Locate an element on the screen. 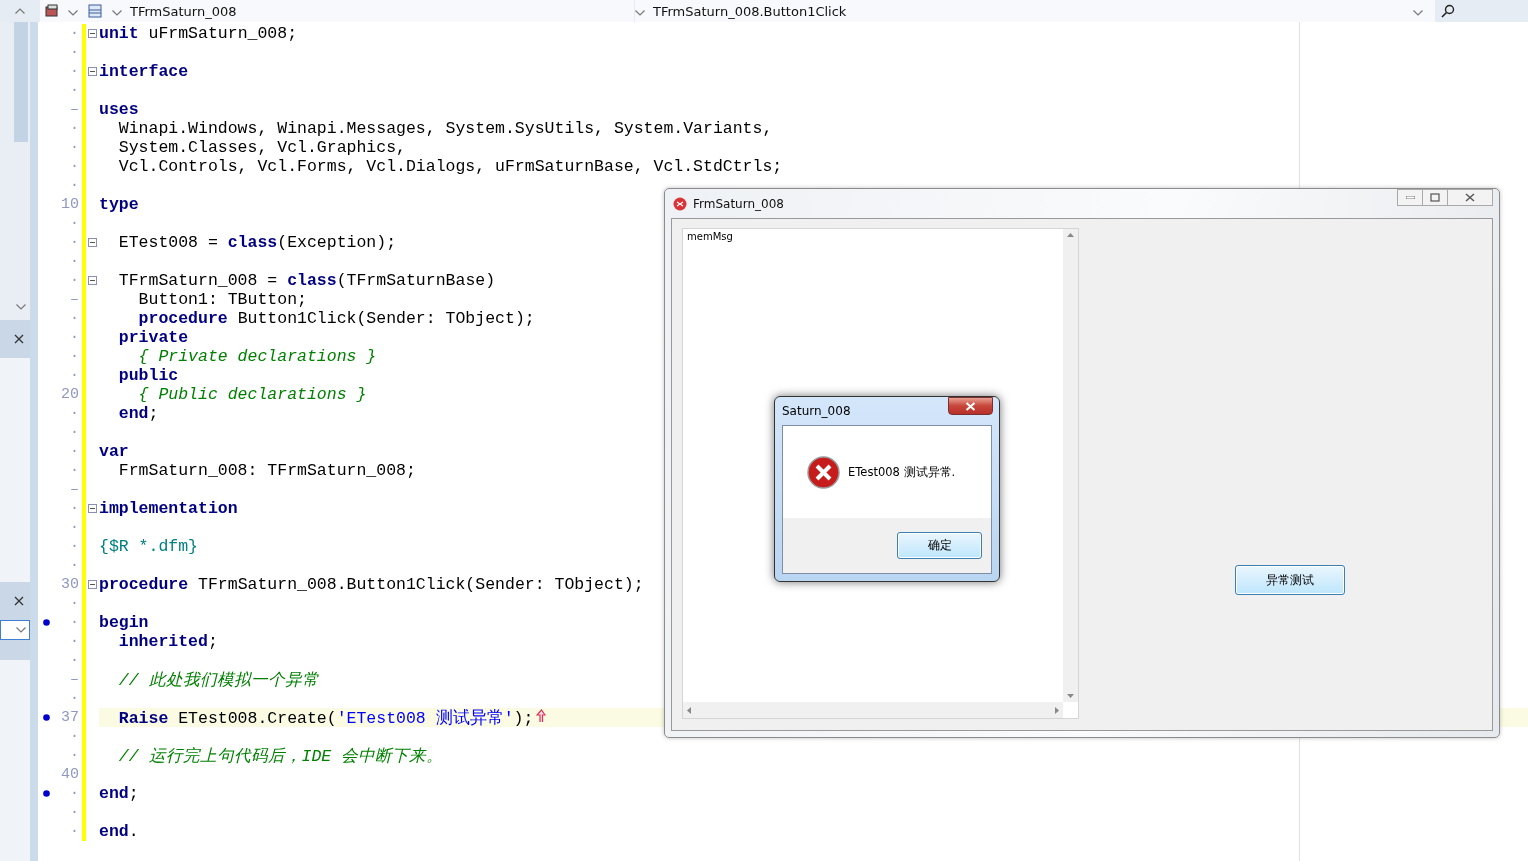  code-line: // 运行完上句代码后，IDE 会中断下来。 is located at coordinates (280, 756).